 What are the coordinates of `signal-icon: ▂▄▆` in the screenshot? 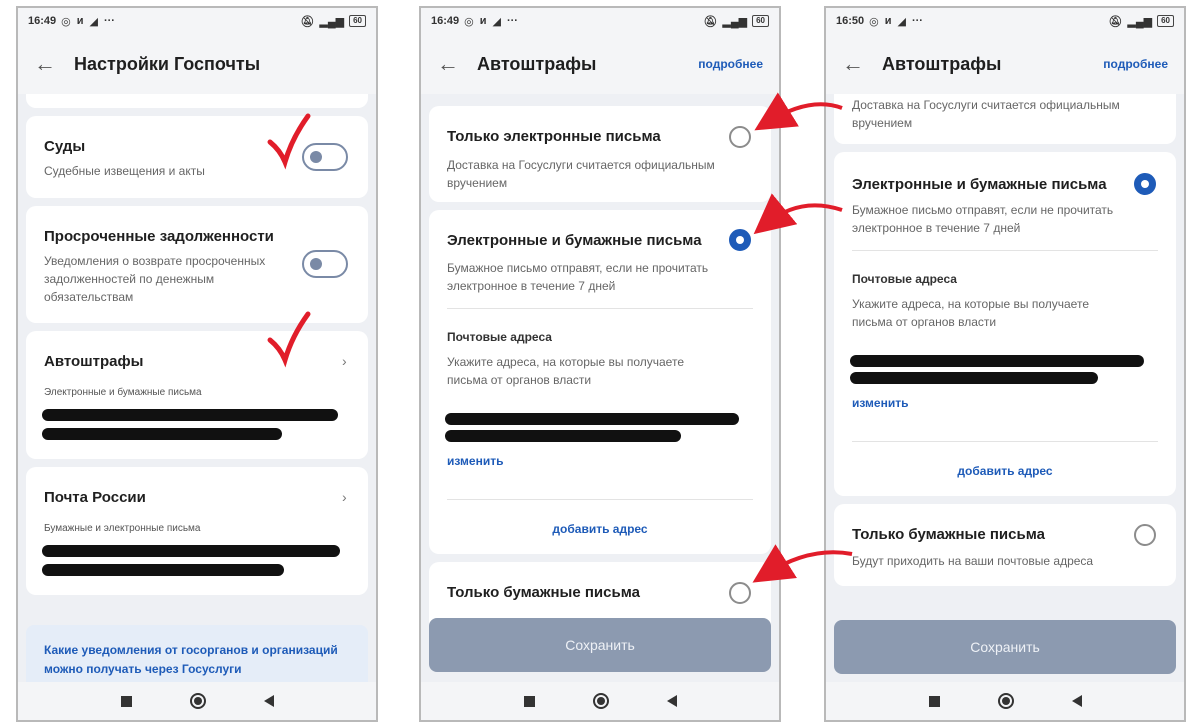 It's located at (1140, 21).